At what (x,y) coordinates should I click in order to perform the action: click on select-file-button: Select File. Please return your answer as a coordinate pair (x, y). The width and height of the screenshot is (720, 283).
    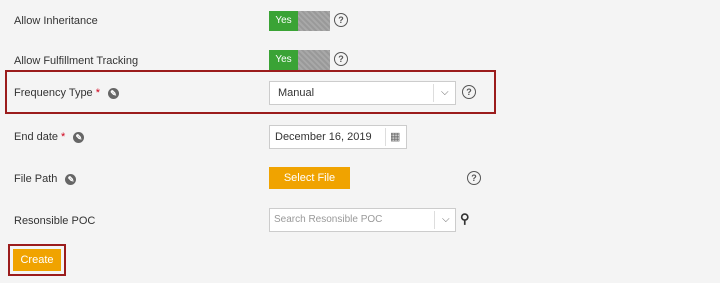
    Looking at the image, I should click on (309, 178).